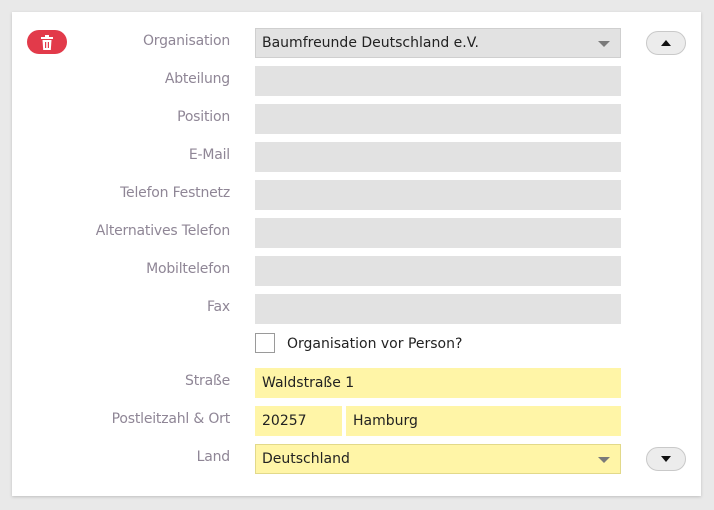 This screenshot has width=714, height=510. I want to click on postleitzahl-input: 20257, so click(298, 421).